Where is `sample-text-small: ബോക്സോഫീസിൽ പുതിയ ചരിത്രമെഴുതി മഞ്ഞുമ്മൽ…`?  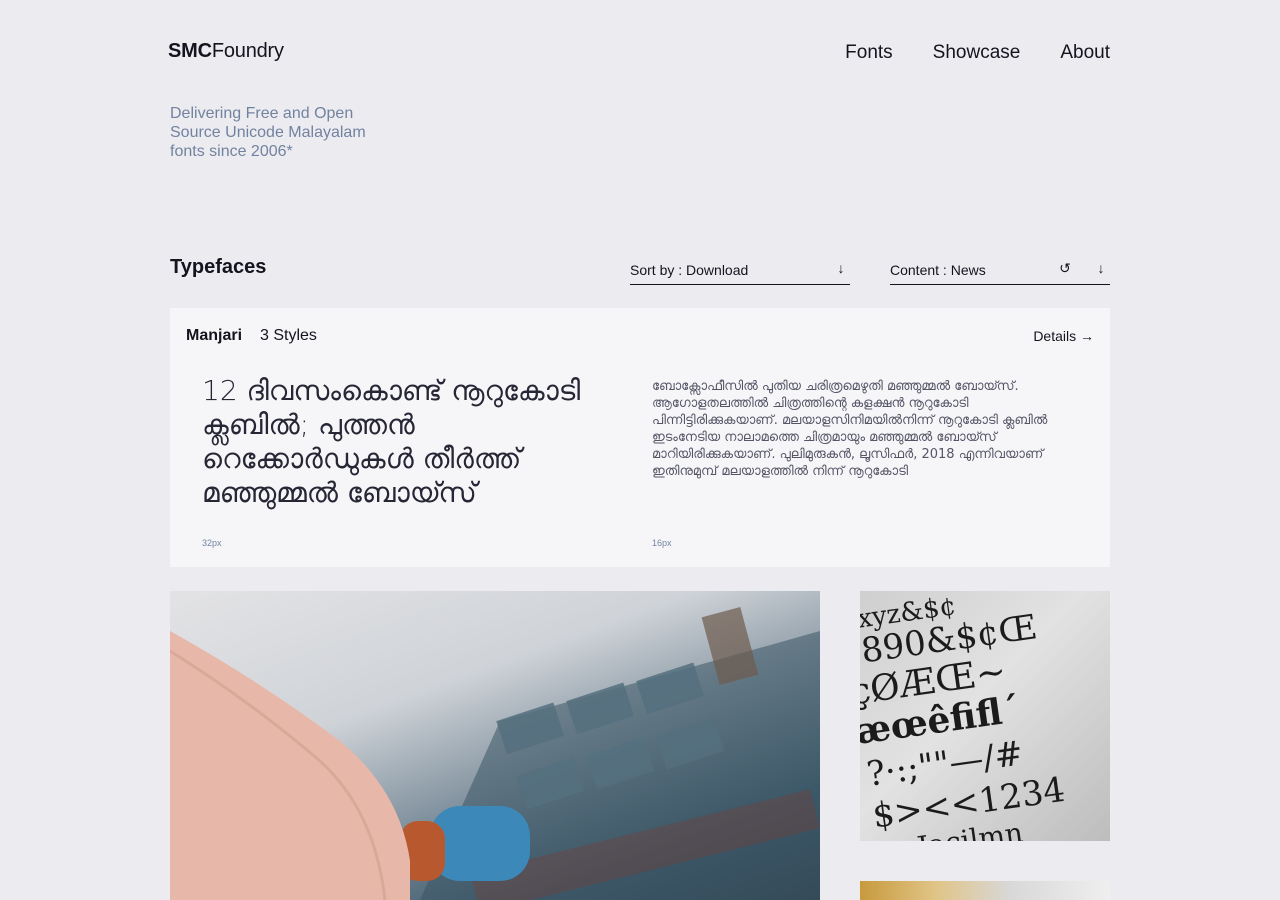 sample-text-small: ബോക്സോഫീസിൽ പുതിയ ചരിത്രമെഴുതി മഞ്ഞുമ്മൽ… is located at coordinates (850, 429).